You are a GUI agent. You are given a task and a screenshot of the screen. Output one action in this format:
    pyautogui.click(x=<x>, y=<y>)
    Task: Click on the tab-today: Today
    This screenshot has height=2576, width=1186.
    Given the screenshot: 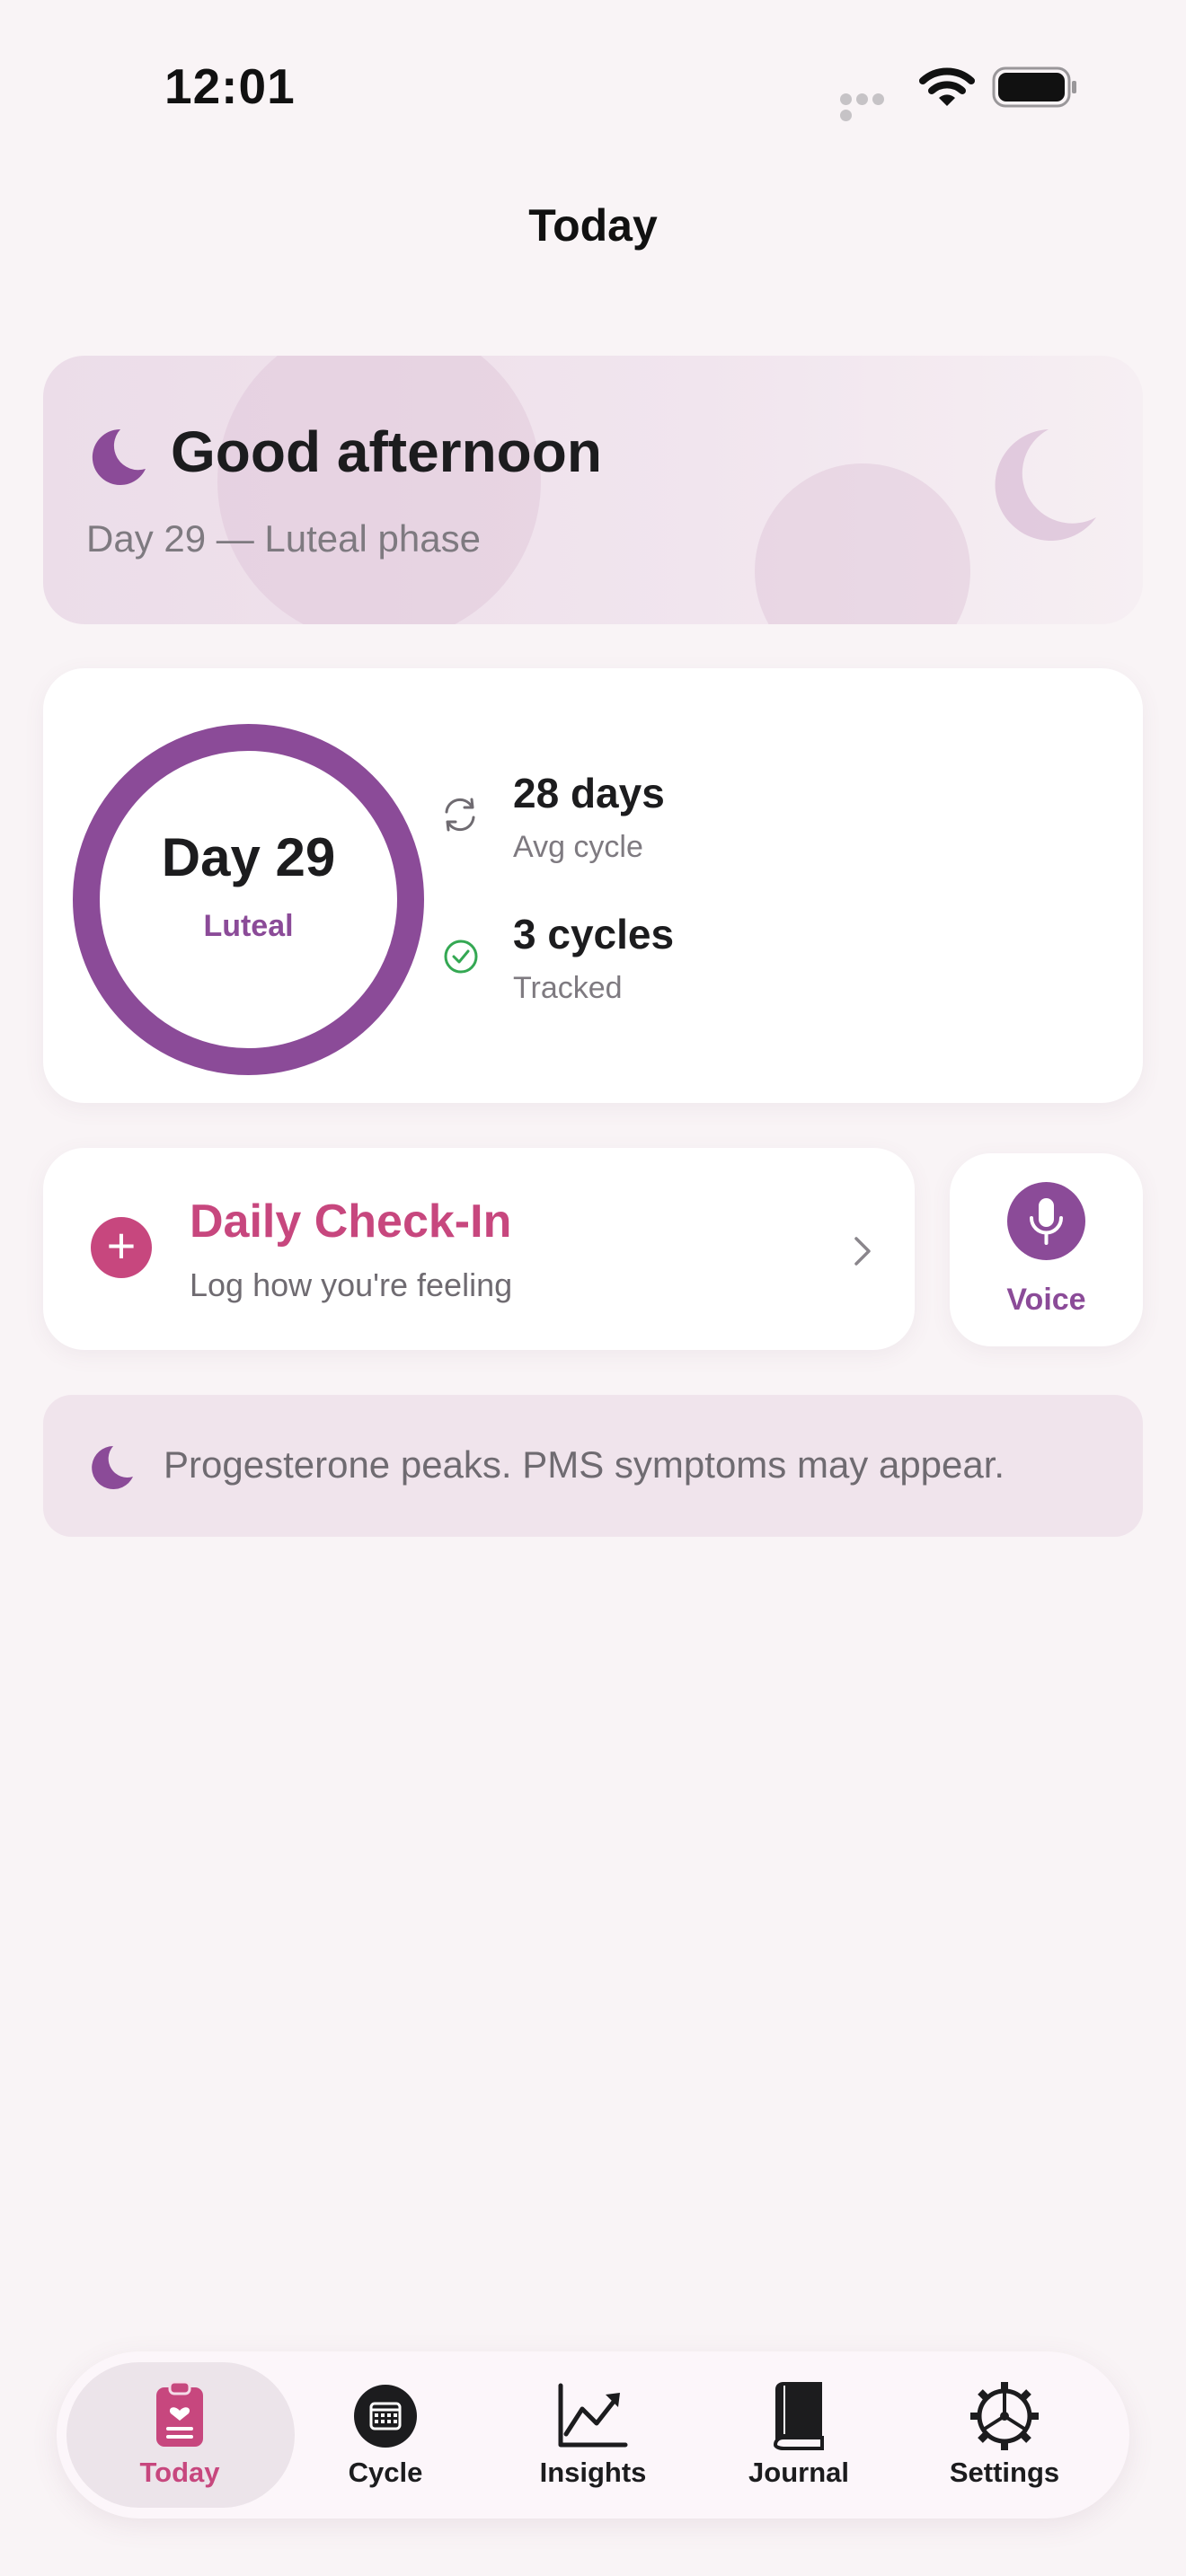 What is the action you would take?
    pyautogui.click(x=180, y=2438)
    